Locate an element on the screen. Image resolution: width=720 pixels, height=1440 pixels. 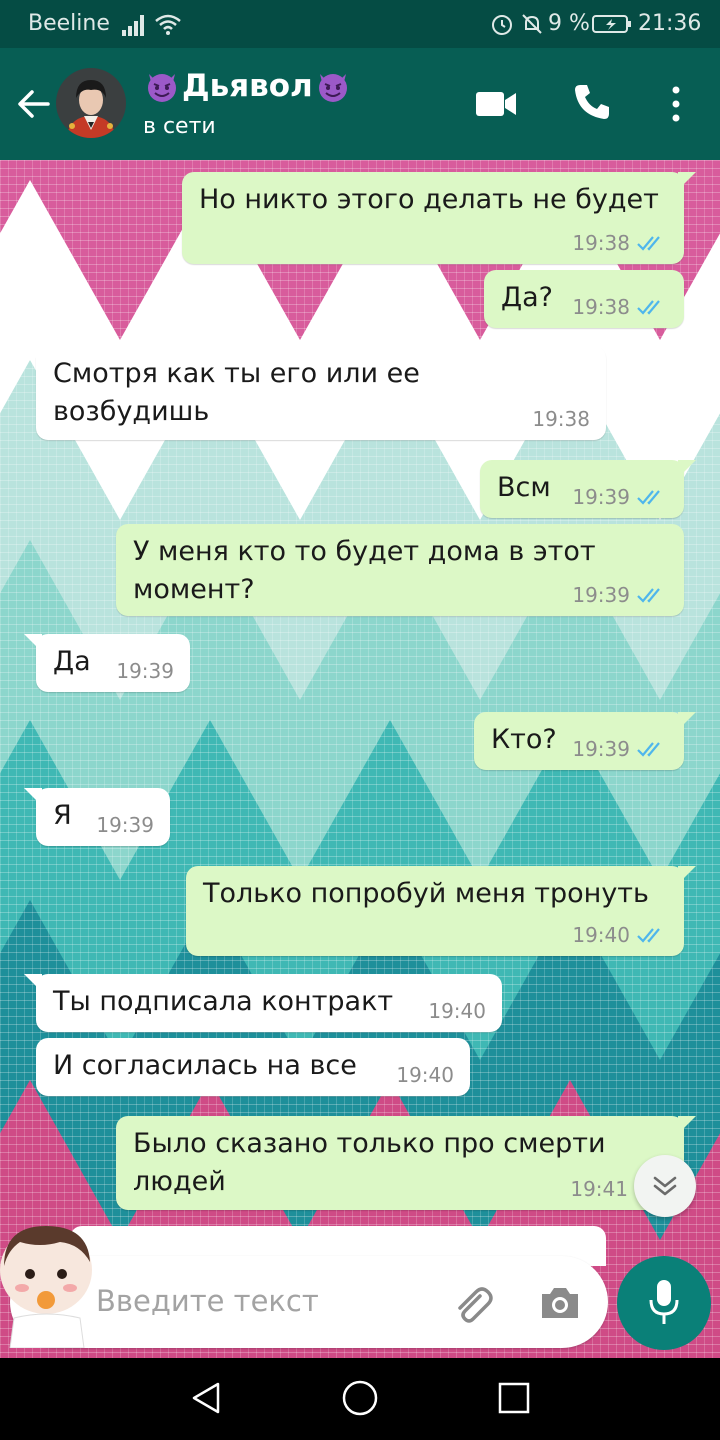
message-text: Смотря как ты его или ее возбудишь is located at coordinates (236, 392).